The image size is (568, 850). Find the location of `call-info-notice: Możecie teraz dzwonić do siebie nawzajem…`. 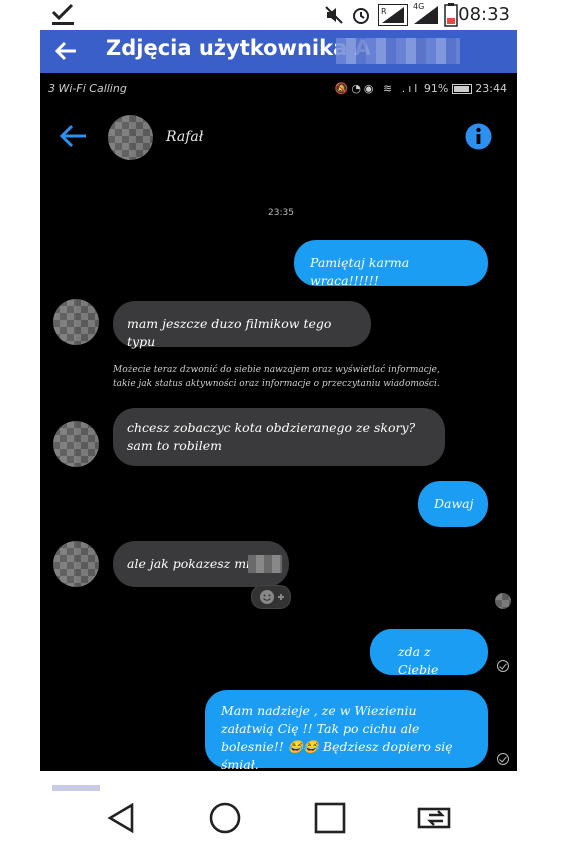

call-info-notice: Możecie teraz dzwonić do siebie nawzajem… is located at coordinates (276, 377).